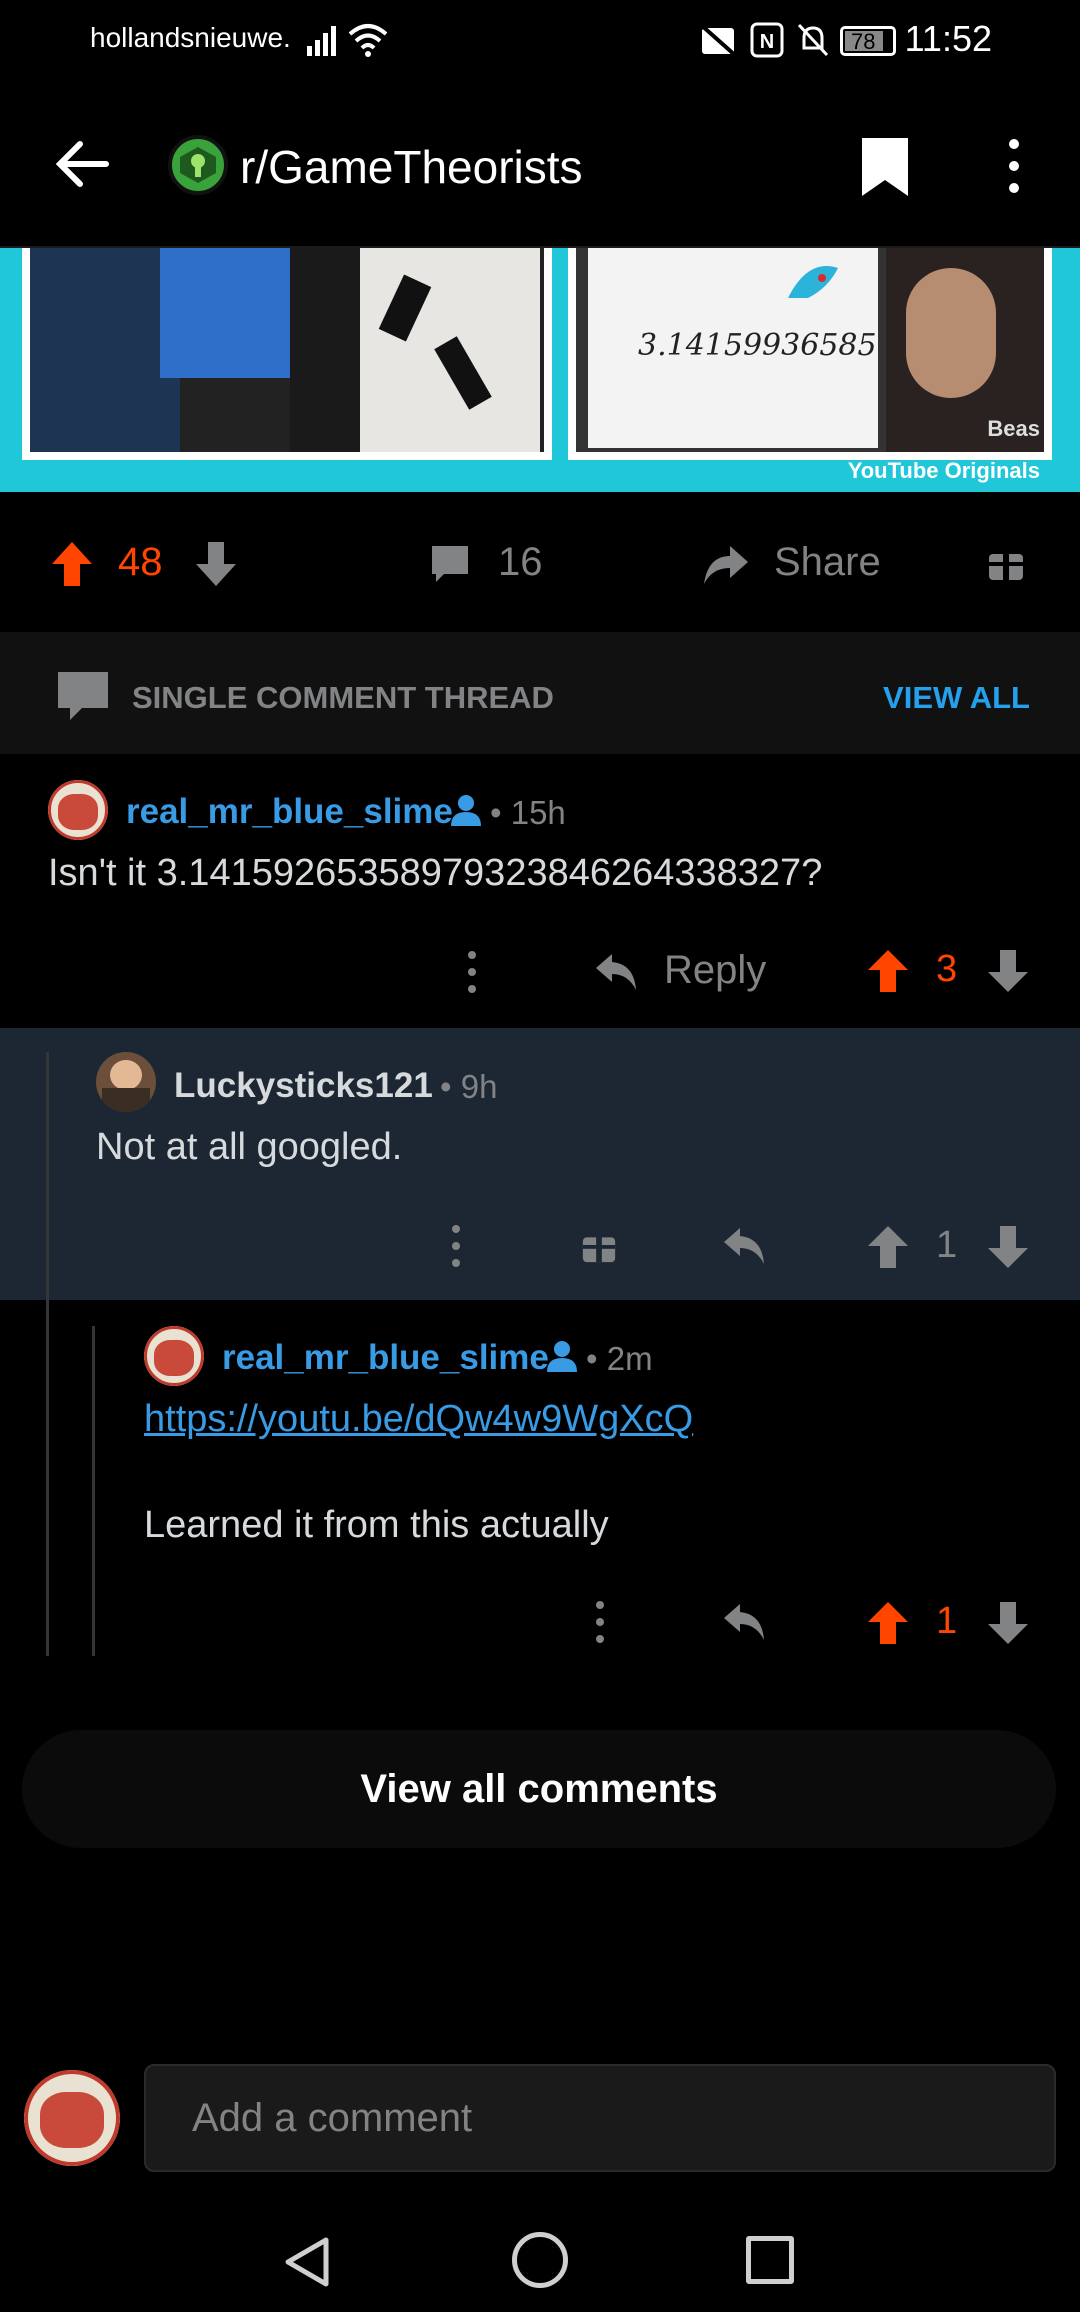  I want to click on video-frame-right: 3.14159936585 Beas, so click(810, 354).